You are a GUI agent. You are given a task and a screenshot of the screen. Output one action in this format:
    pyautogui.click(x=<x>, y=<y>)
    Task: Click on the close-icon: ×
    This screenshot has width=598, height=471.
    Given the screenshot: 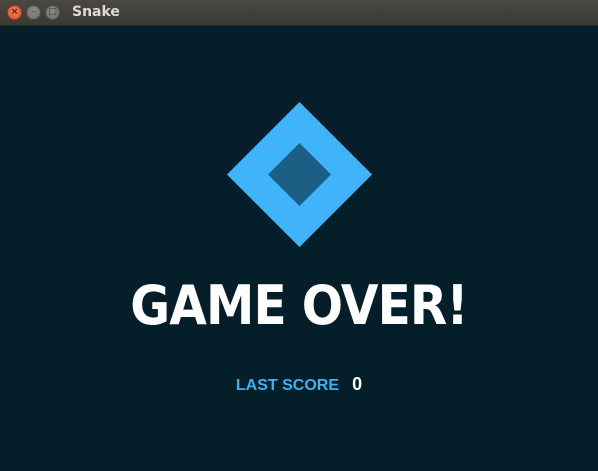 What is the action you would take?
    pyautogui.click(x=14, y=12)
    